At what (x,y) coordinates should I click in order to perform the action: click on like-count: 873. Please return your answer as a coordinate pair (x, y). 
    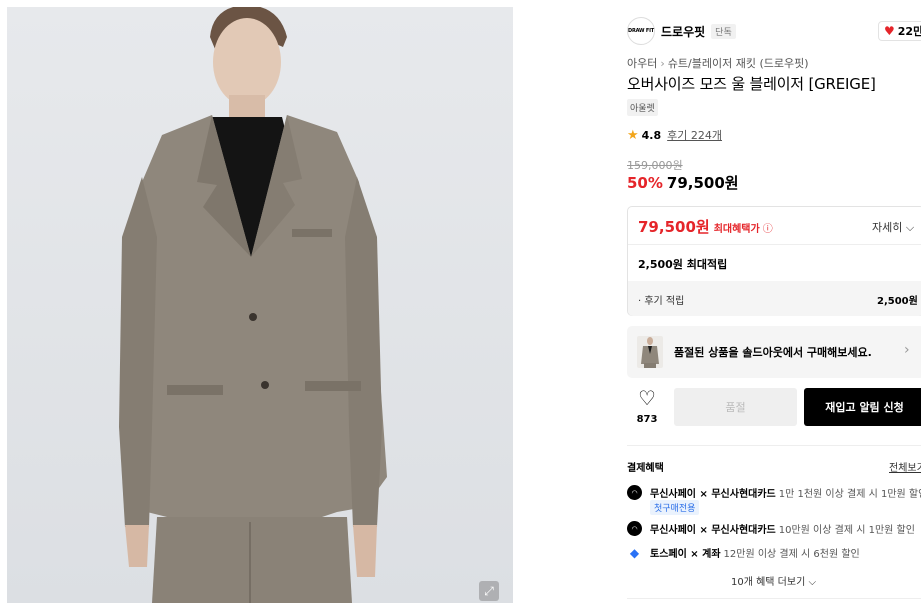
    Looking at the image, I should click on (647, 419).